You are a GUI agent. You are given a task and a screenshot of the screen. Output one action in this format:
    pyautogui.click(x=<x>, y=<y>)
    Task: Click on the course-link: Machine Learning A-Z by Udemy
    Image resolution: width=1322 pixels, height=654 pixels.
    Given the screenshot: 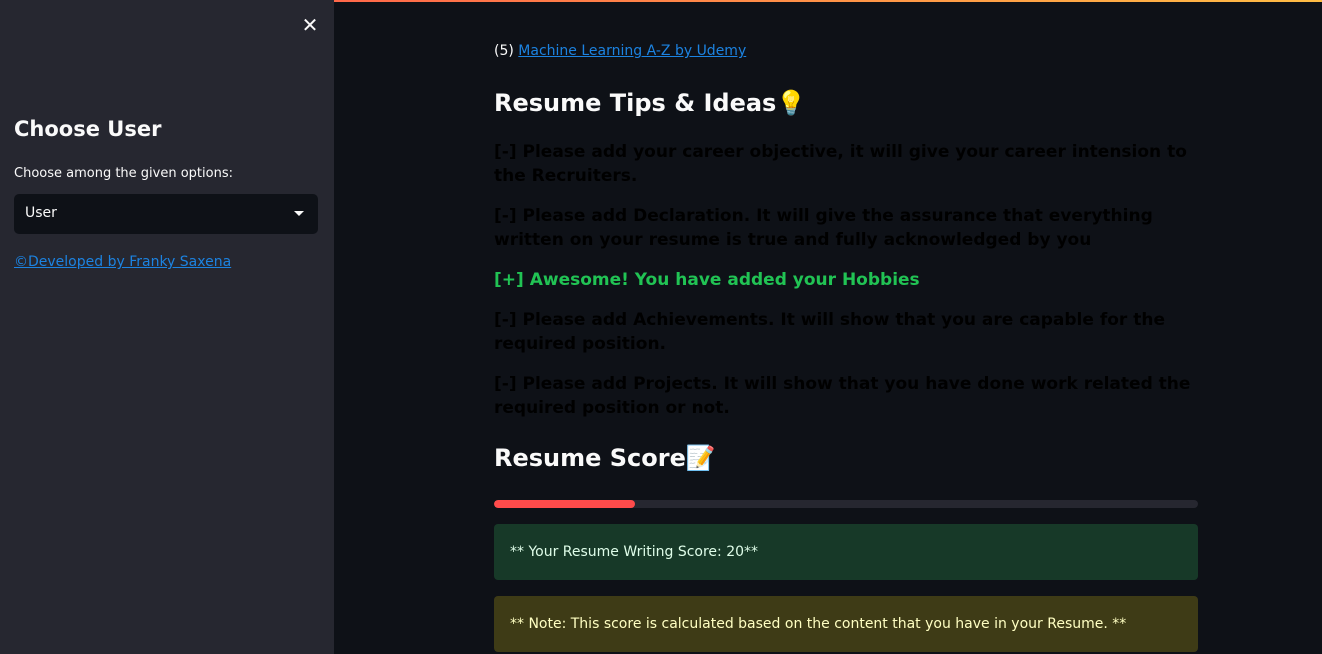 What is the action you would take?
    pyautogui.click(x=632, y=51)
    